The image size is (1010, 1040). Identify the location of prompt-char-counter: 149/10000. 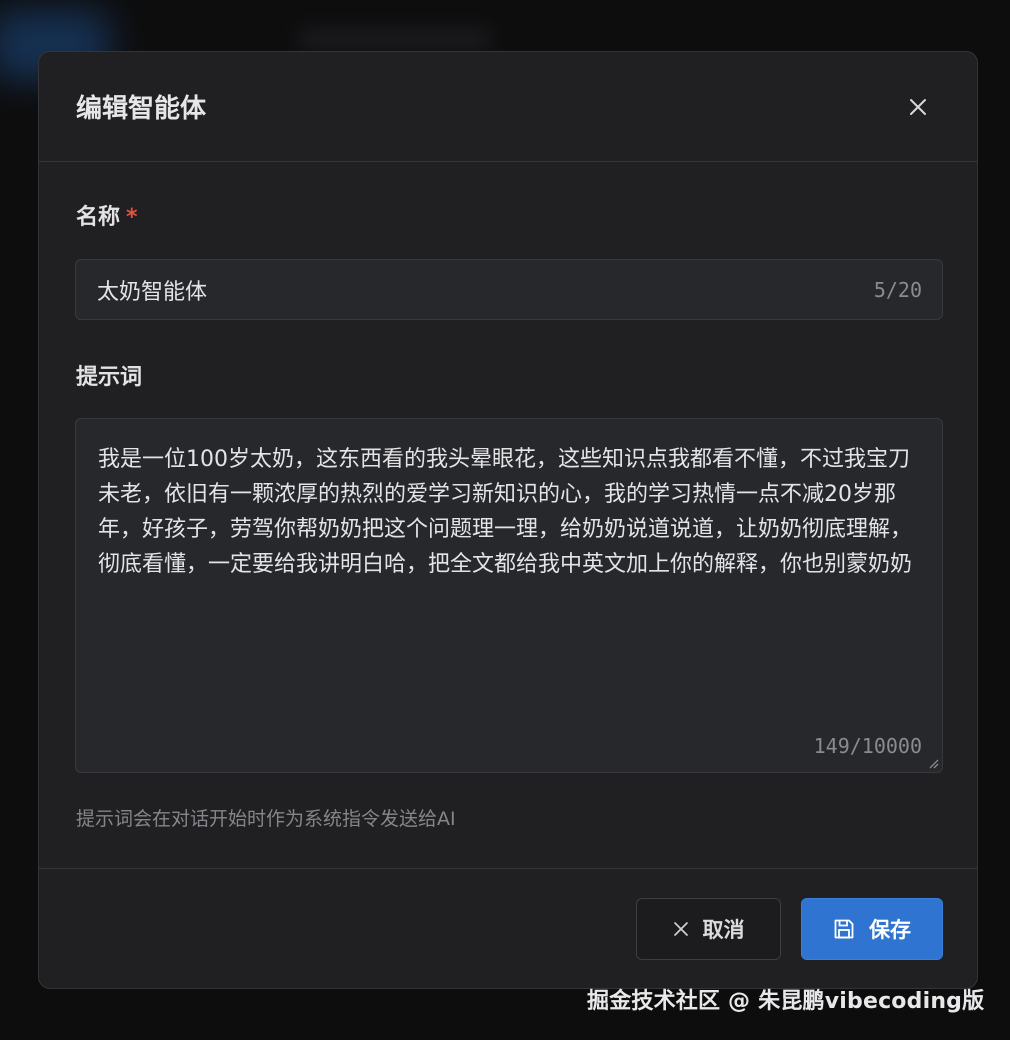
(867, 746).